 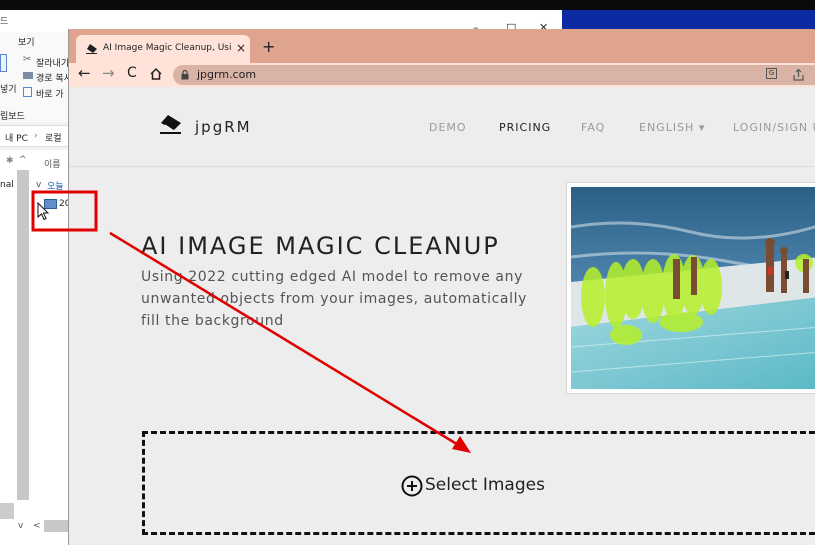 I want to click on explorer-scrollbar, so click(x=23, y=335).